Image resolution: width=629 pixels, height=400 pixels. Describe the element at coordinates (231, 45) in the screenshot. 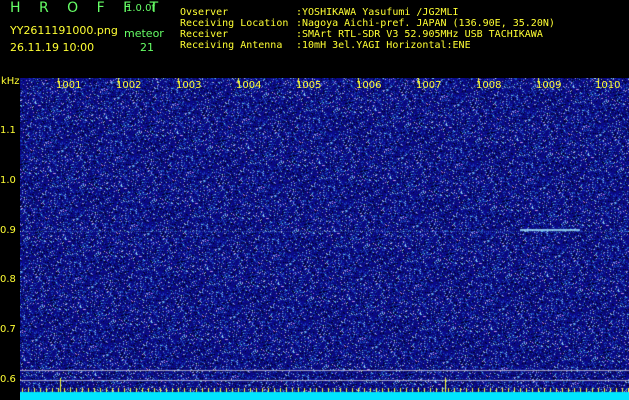

I see `antenna-label: Receiving Antenna` at that location.